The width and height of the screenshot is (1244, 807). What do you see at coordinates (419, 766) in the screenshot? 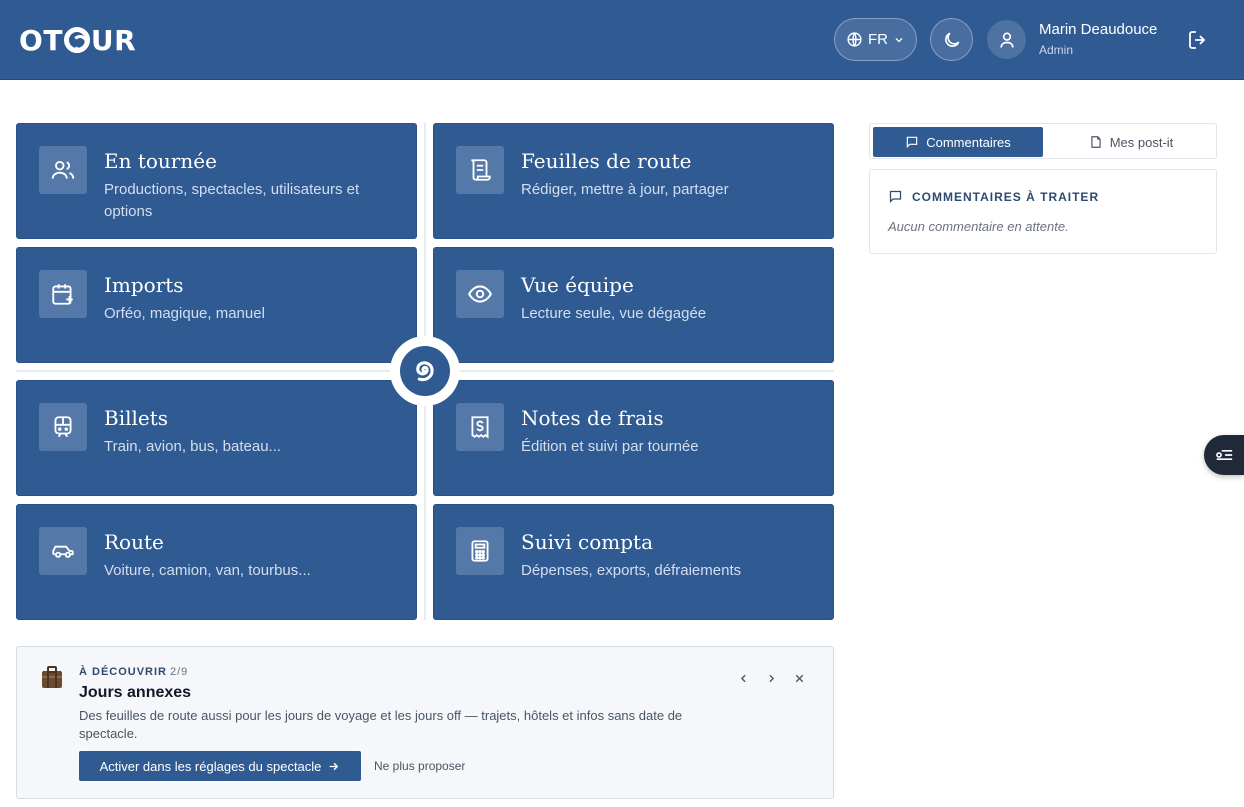
I see `dismiss-suggestion-link: Ne plus proposer` at bounding box center [419, 766].